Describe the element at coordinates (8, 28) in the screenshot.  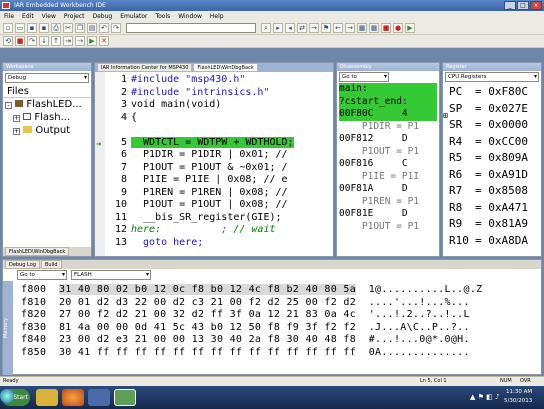
I see `new-file-icon: ▫` at that location.